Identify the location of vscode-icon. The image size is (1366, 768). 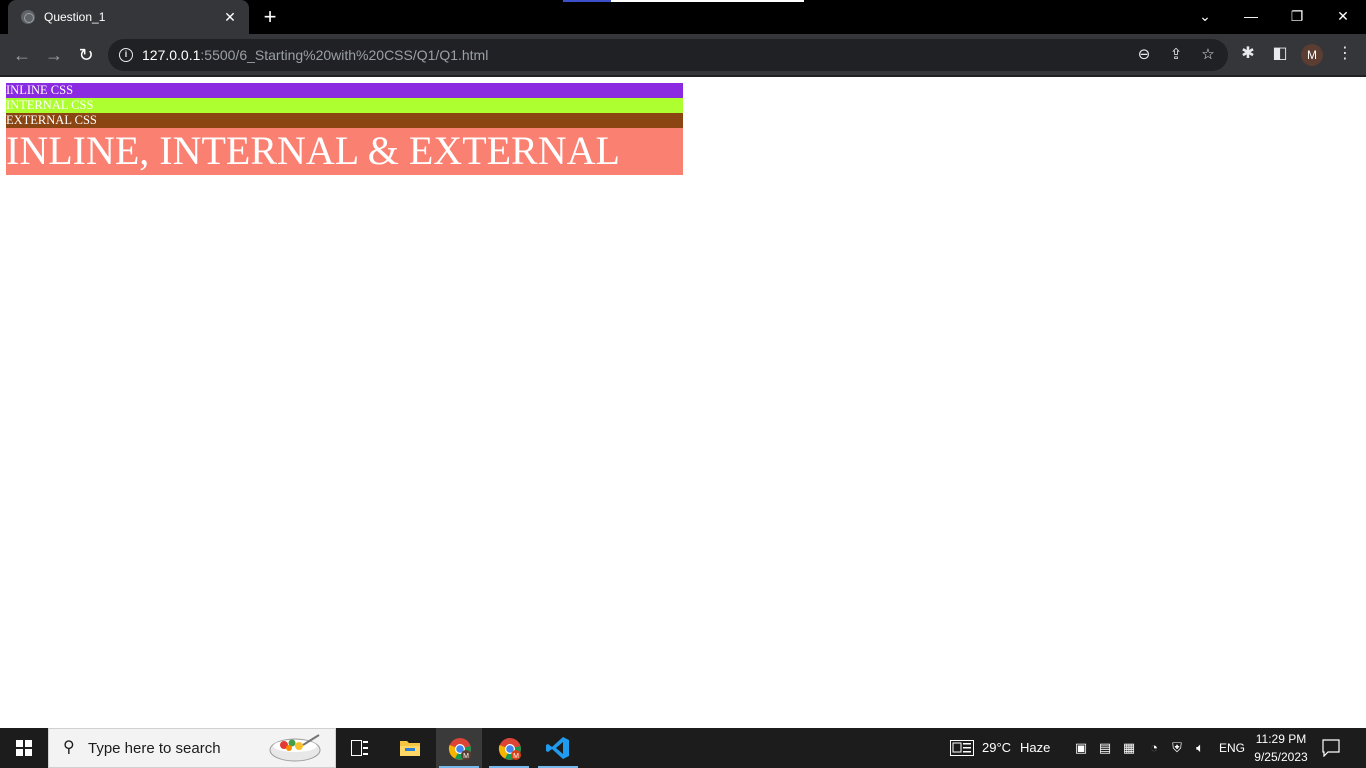
(557, 748).